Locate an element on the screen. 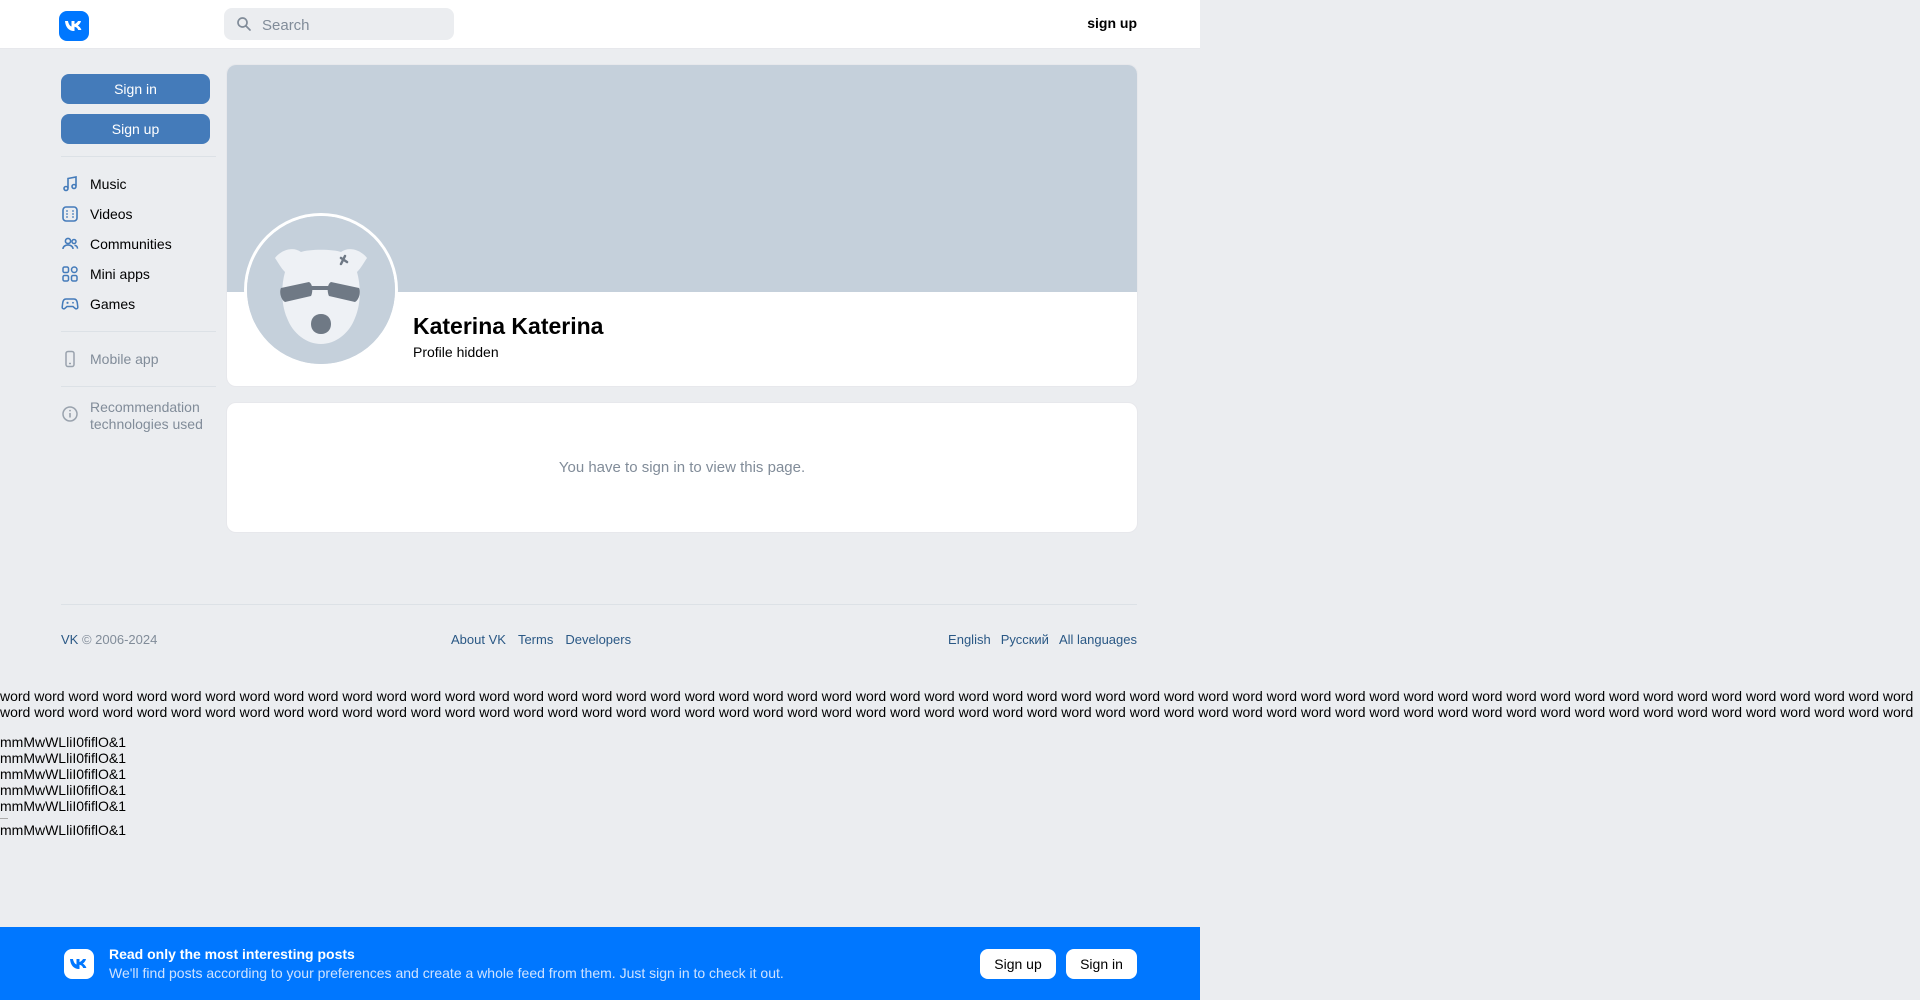 Image resolution: width=1920 pixels, height=1000 pixels. glyph-divider is located at coordinates (4, 818).